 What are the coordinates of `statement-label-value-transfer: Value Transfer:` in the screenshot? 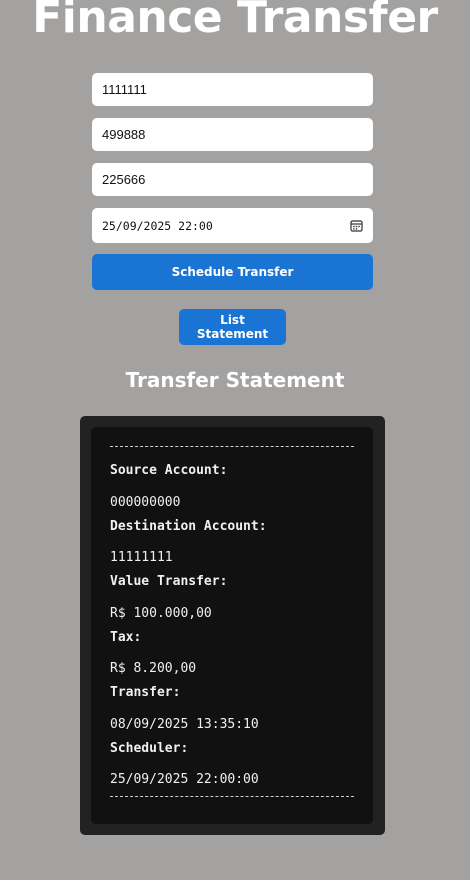 It's located at (169, 581).